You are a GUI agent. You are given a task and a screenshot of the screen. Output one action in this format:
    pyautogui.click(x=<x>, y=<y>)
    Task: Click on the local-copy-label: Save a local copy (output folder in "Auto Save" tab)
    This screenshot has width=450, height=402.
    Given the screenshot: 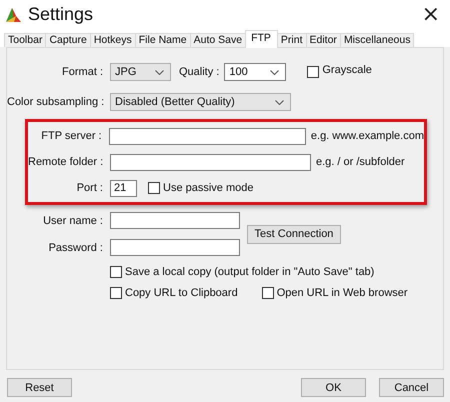 What is the action you would take?
    pyautogui.click(x=249, y=272)
    